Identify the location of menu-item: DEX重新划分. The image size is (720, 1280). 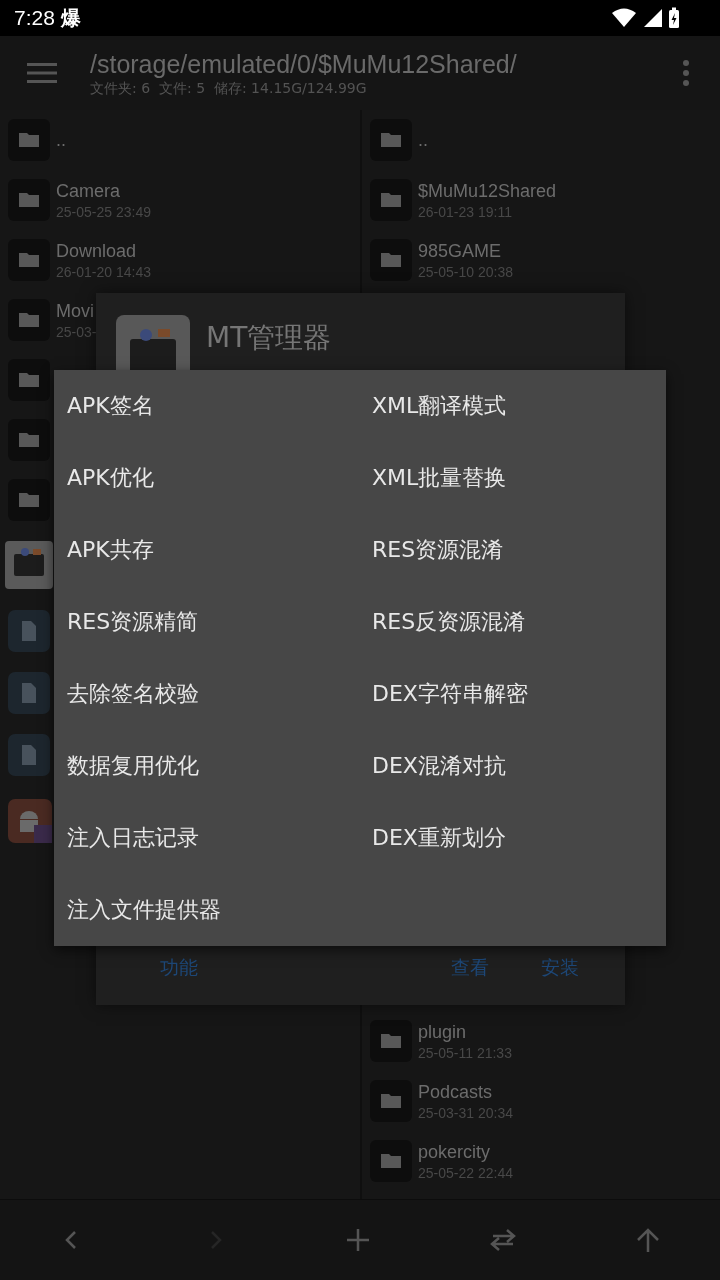
(512, 838).